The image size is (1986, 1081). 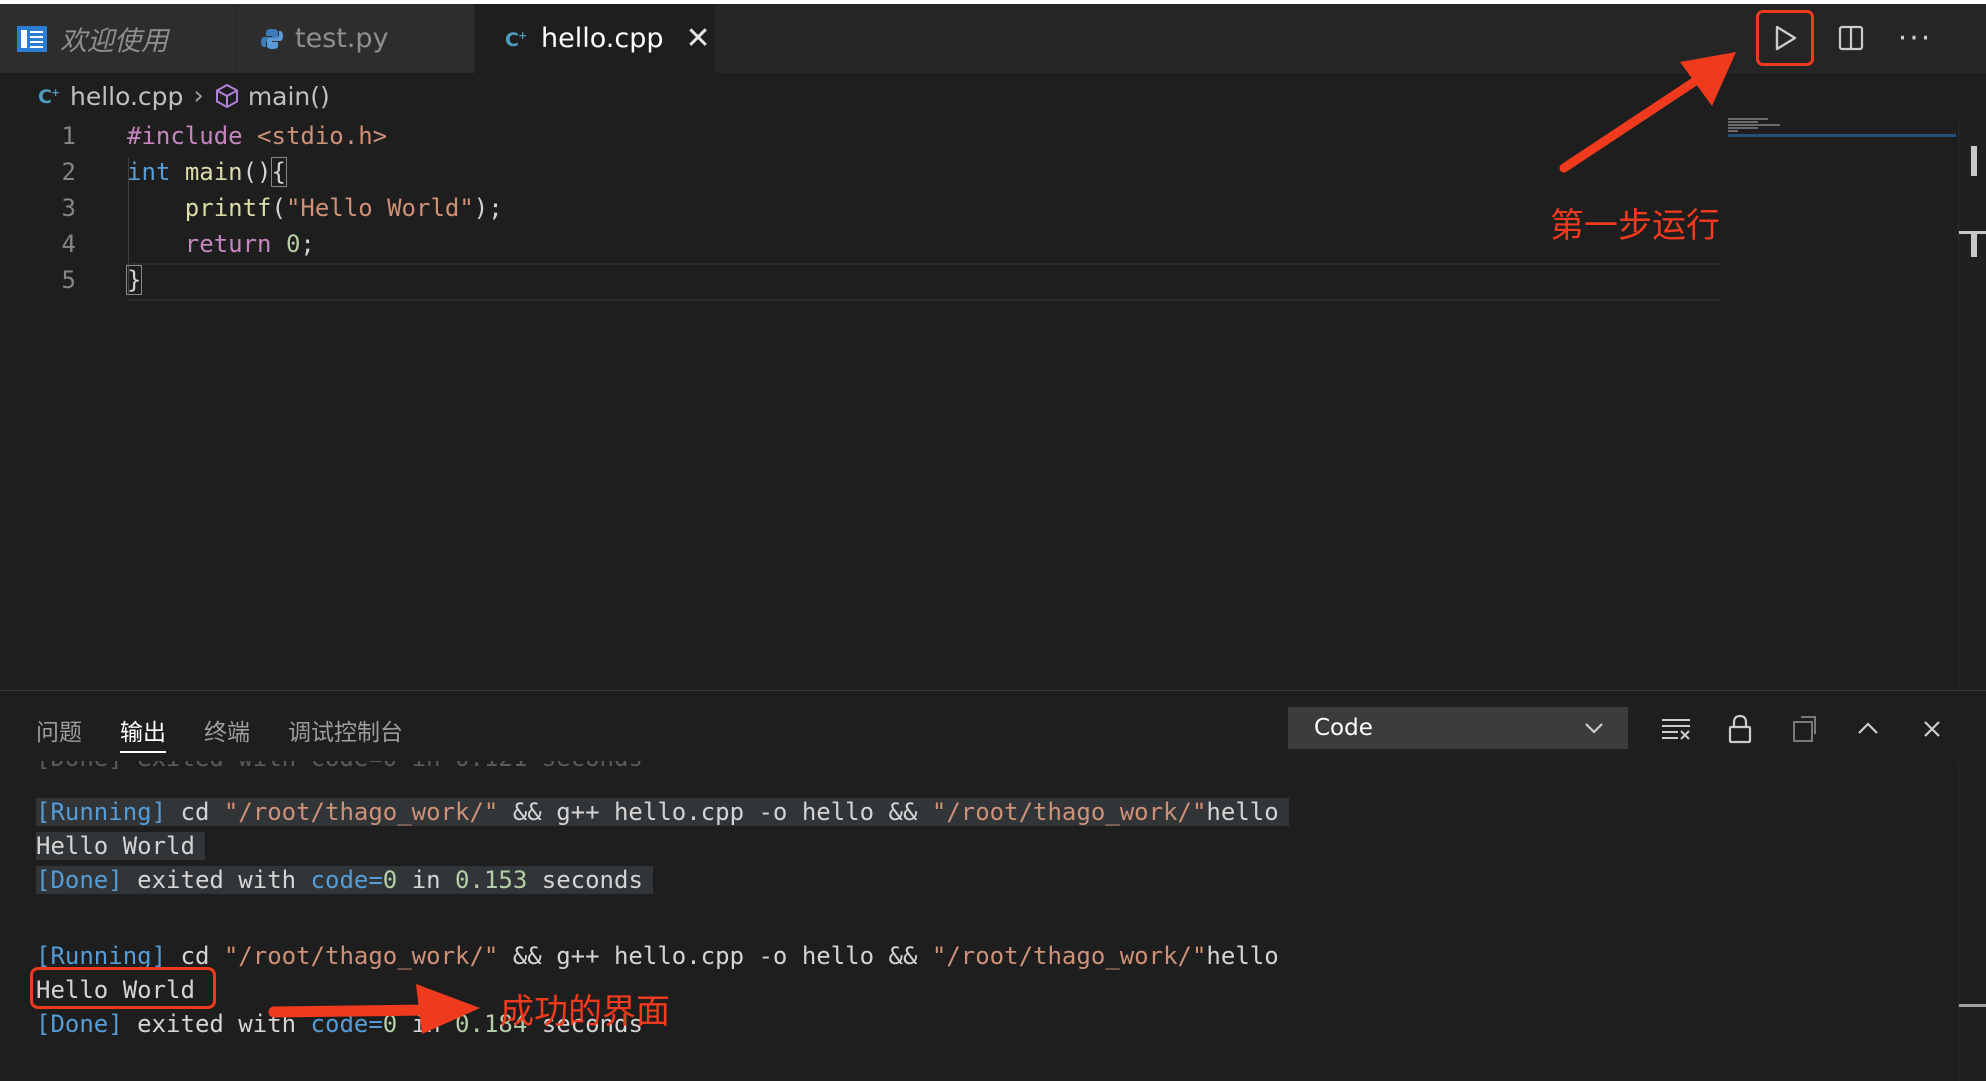 I want to click on close-panel-button, so click(x=1932, y=729).